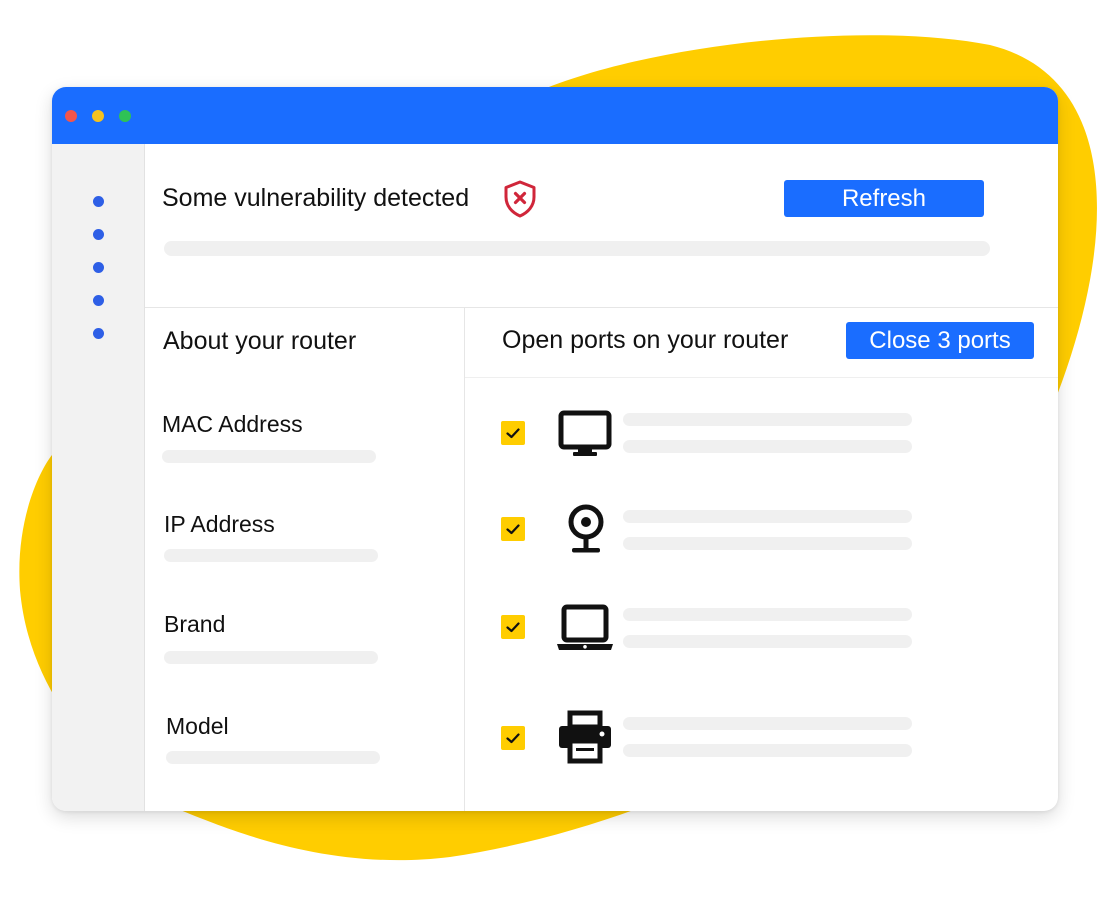 The height and width of the screenshot is (900, 1110). What do you see at coordinates (577, 248) in the screenshot?
I see `scan-progress-bar` at bounding box center [577, 248].